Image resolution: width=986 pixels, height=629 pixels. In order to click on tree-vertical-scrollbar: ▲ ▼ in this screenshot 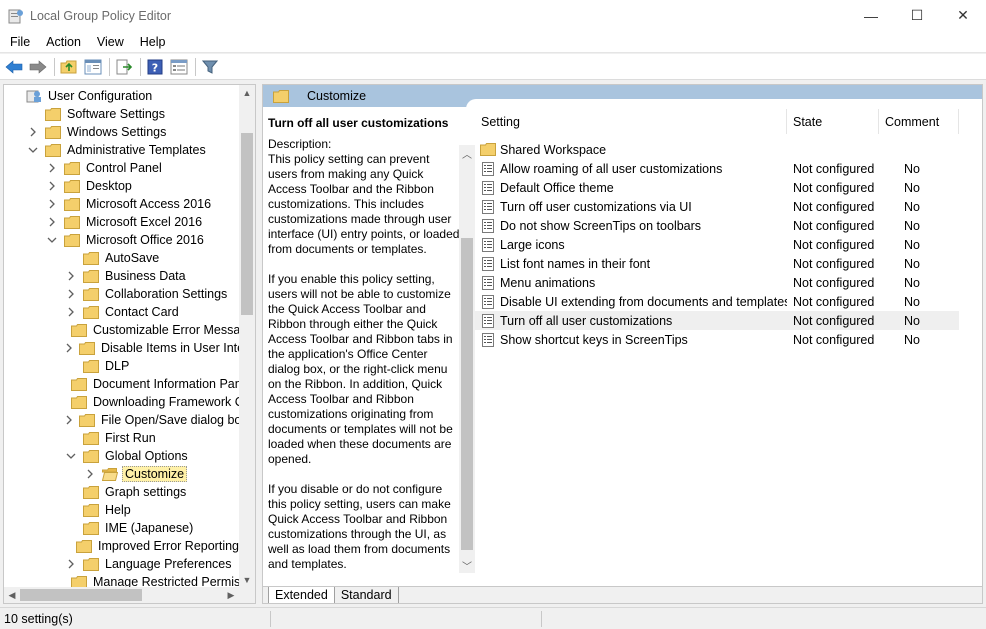, I will do `click(247, 336)`.